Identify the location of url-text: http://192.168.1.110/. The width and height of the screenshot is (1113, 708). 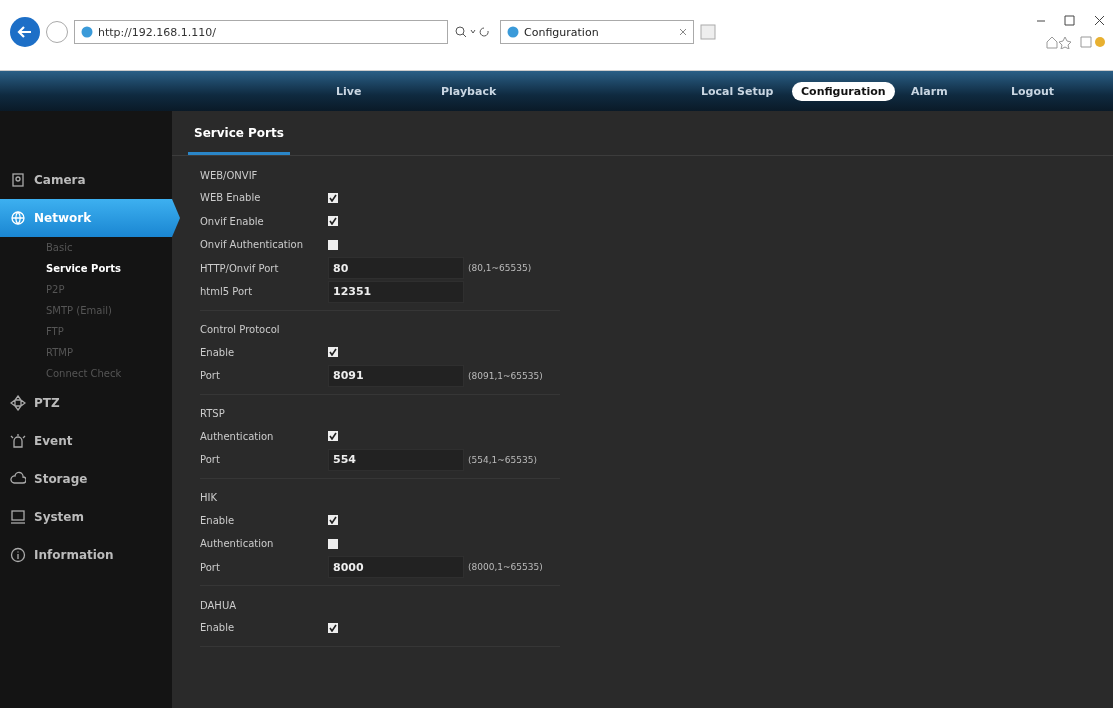
(157, 32).